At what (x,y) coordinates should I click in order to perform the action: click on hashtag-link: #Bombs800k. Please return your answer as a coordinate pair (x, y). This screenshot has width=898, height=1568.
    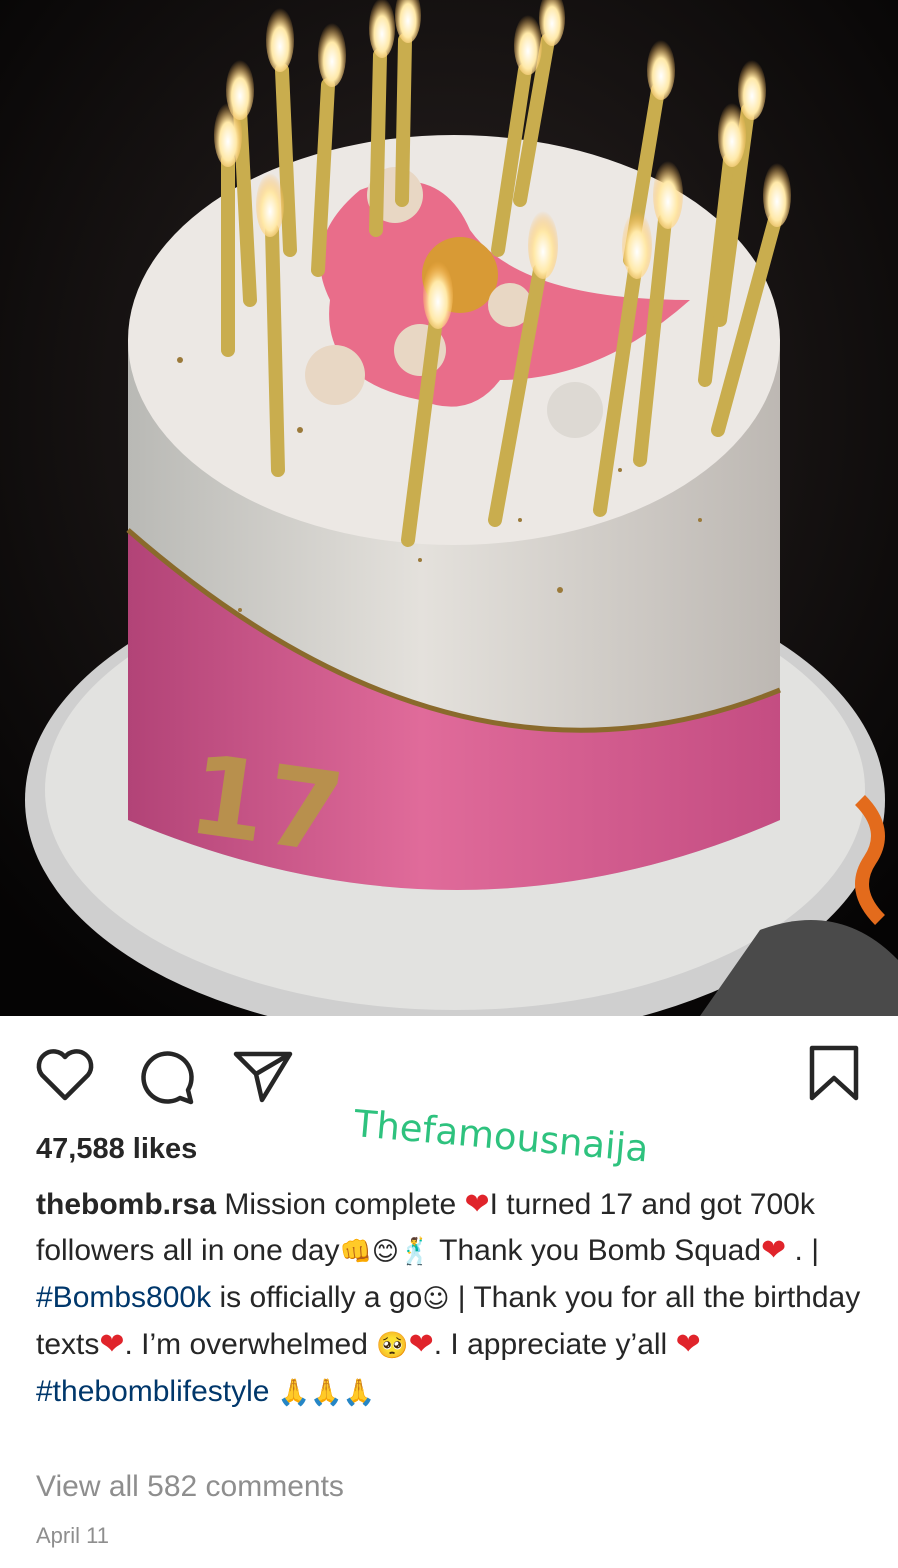
    Looking at the image, I should click on (123, 1297).